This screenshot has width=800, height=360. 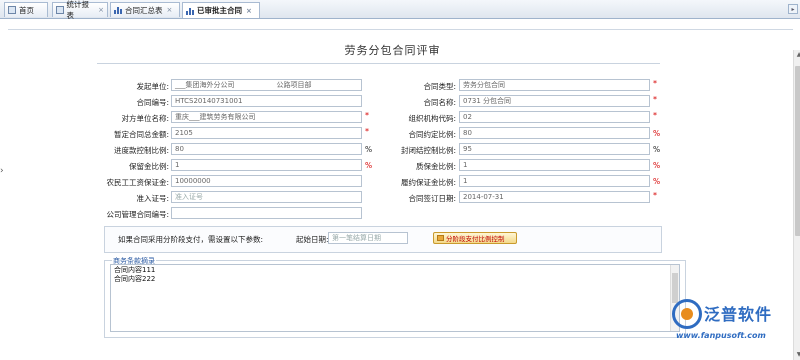 What do you see at coordinates (266, 165) in the screenshot?
I see `retention-ratio-field: 1` at bounding box center [266, 165].